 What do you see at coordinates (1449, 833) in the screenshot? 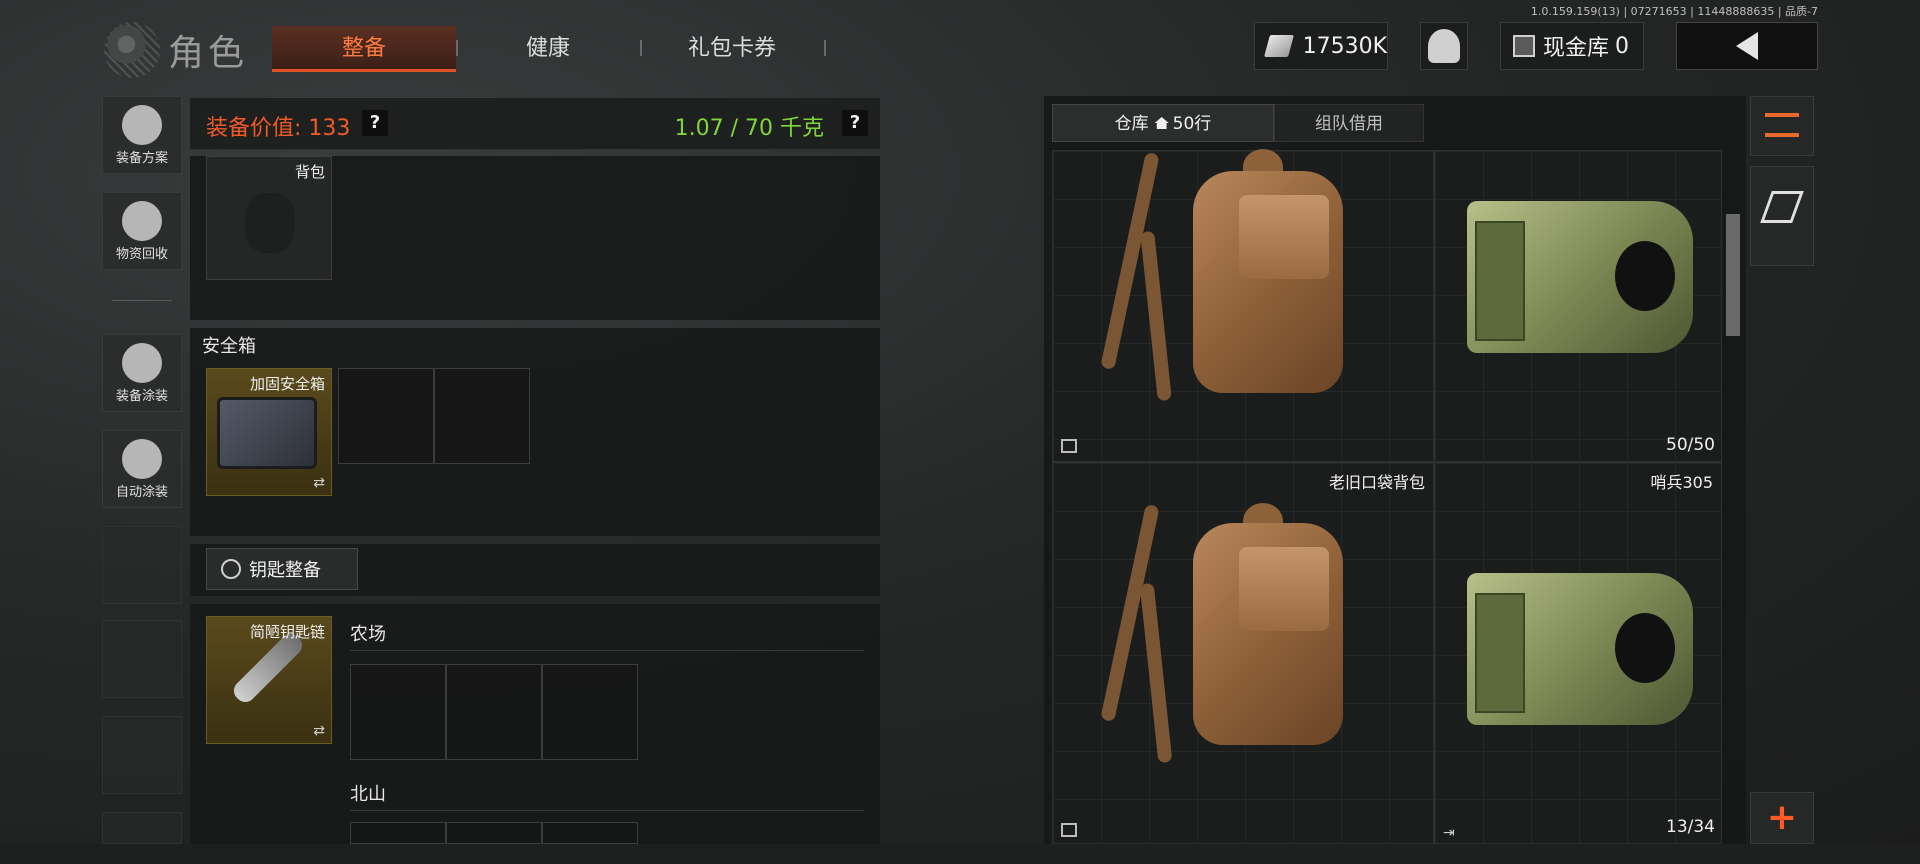
I see `exit-icon: ⇥` at bounding box center [1449, 833].